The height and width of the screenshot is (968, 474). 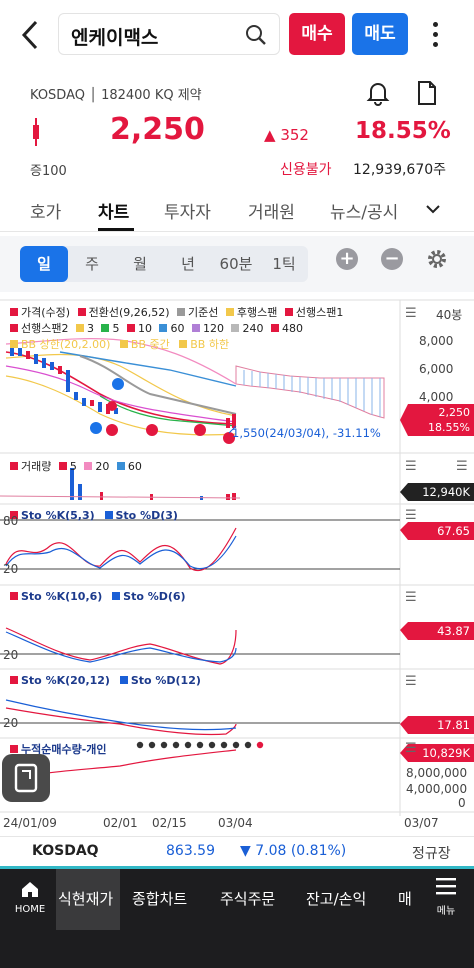 I want to click on nav-more-item: 매, so click(x=405, y=898).